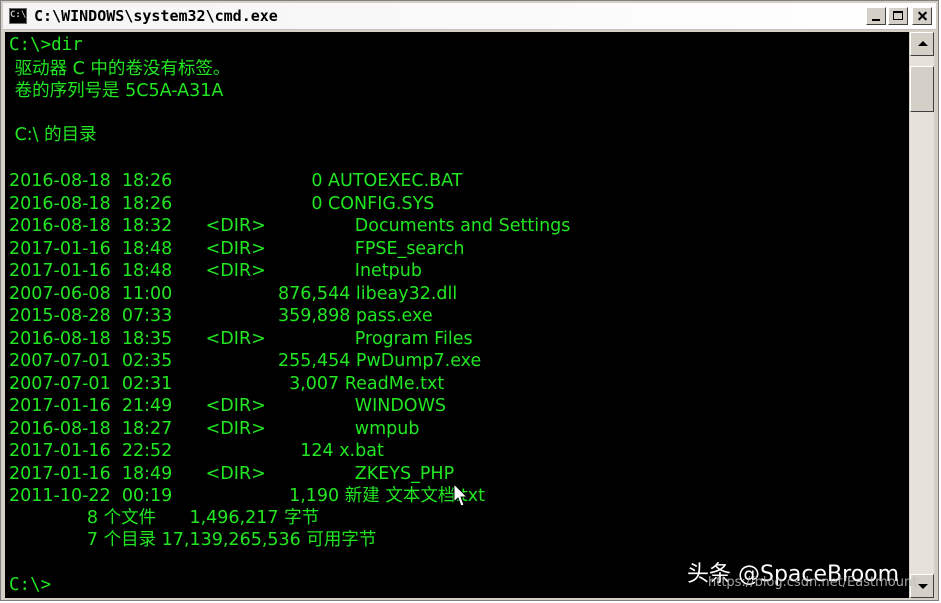 The image size is (941, 603). Describe the element at coordinates (306, 316) in the screenshot. I see `entry-size: 359,898` at that location.